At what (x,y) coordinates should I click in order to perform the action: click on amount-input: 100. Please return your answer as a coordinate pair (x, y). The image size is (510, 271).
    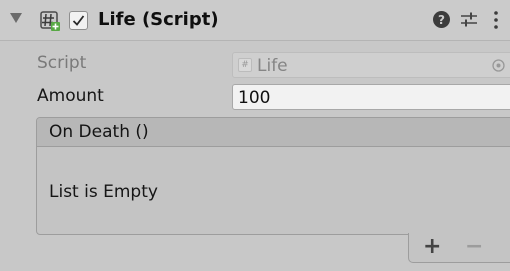
    Looking at the image, I should click on (371, 97).